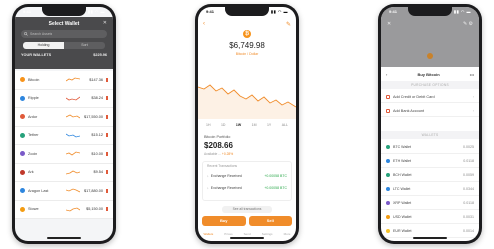 The width and height of the screenshot is (494, 249). Describe the element at coordinates (218, 154) in the screenshot. I see `balance-subtitle: Available ... +0.28%` at that location.